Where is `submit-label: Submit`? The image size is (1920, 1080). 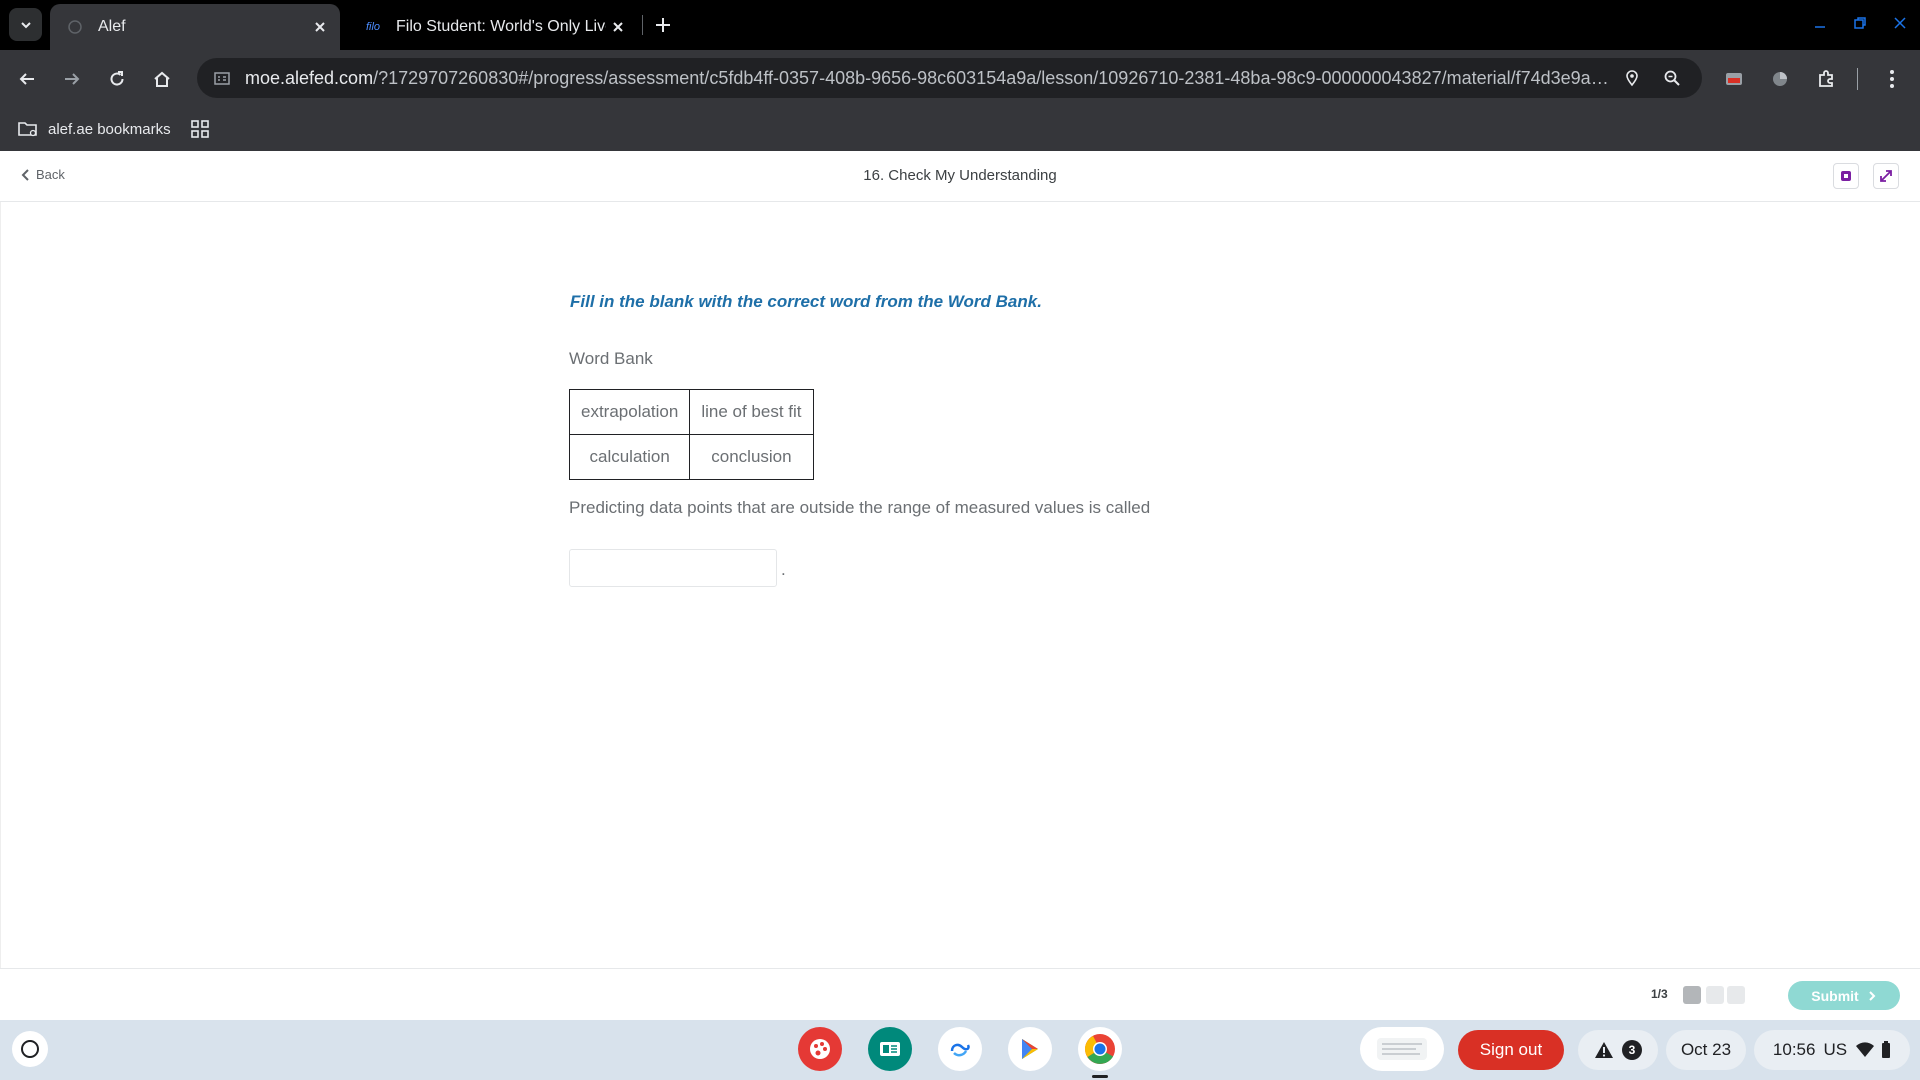
submit-label: Submit is located at coordinates (1835, 995).